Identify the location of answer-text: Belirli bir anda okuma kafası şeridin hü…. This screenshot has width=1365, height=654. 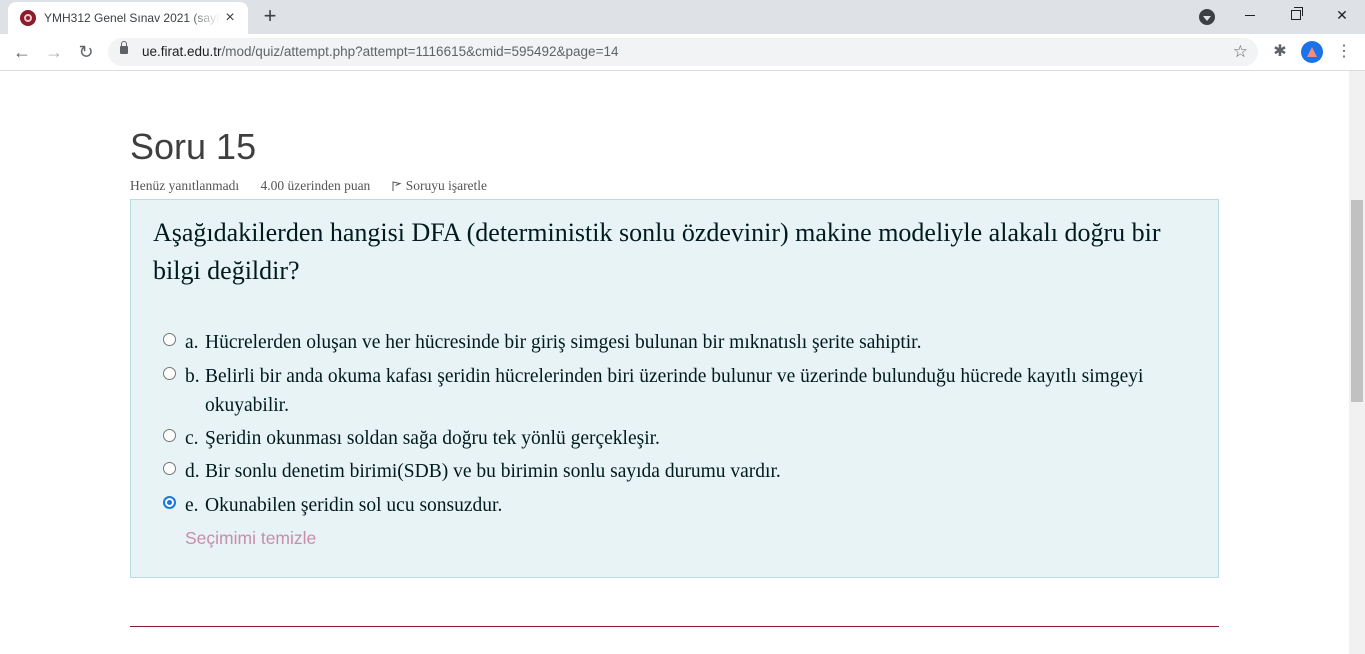
(705, 391).